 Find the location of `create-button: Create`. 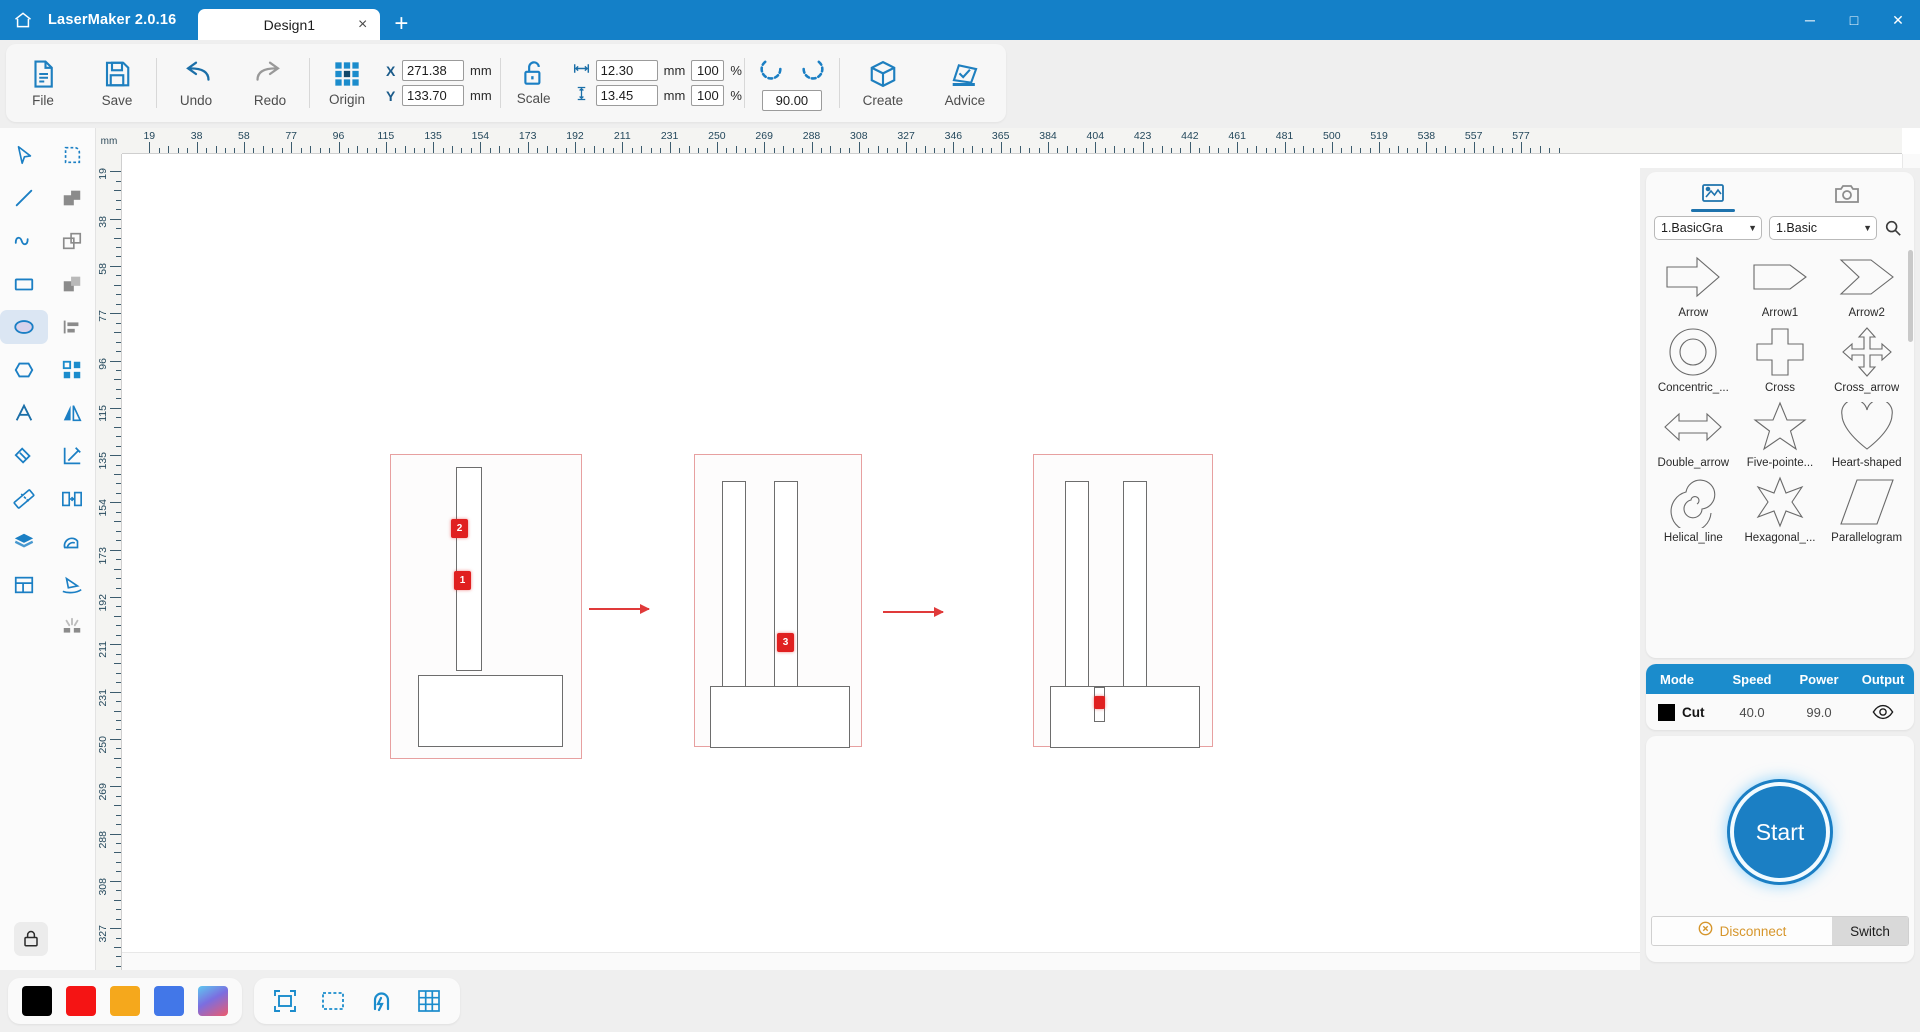

create-button: Create is located at coordinates (883, 83).